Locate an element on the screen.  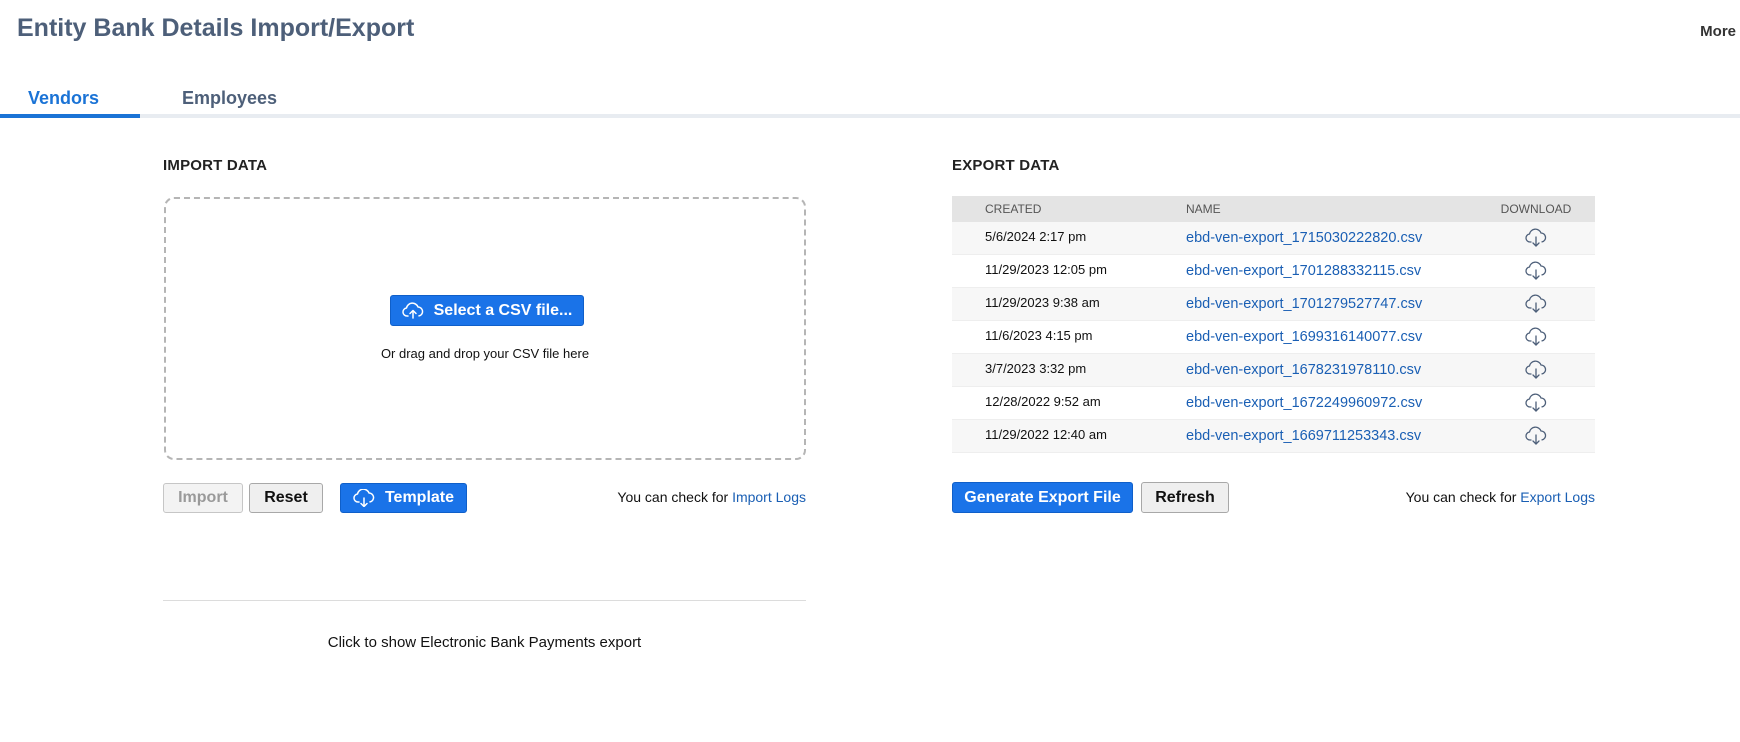
table-header: CREATED NAME DOWNLOAD is located at coordinates (1273, 209).